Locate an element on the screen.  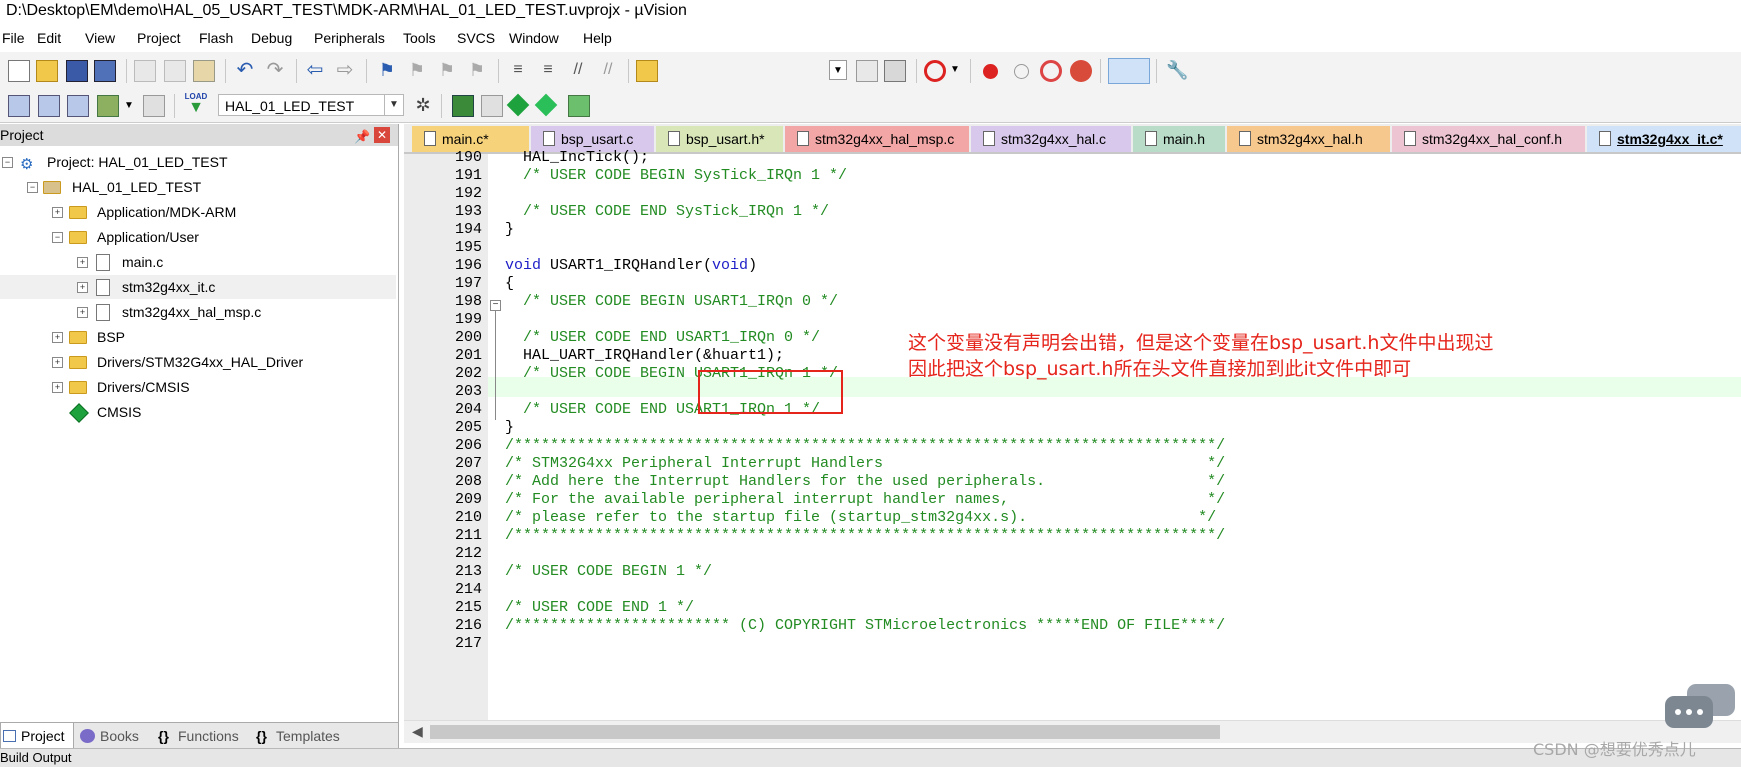
nav-forward-icon: ⇨ is located at coordinates (345, 71).